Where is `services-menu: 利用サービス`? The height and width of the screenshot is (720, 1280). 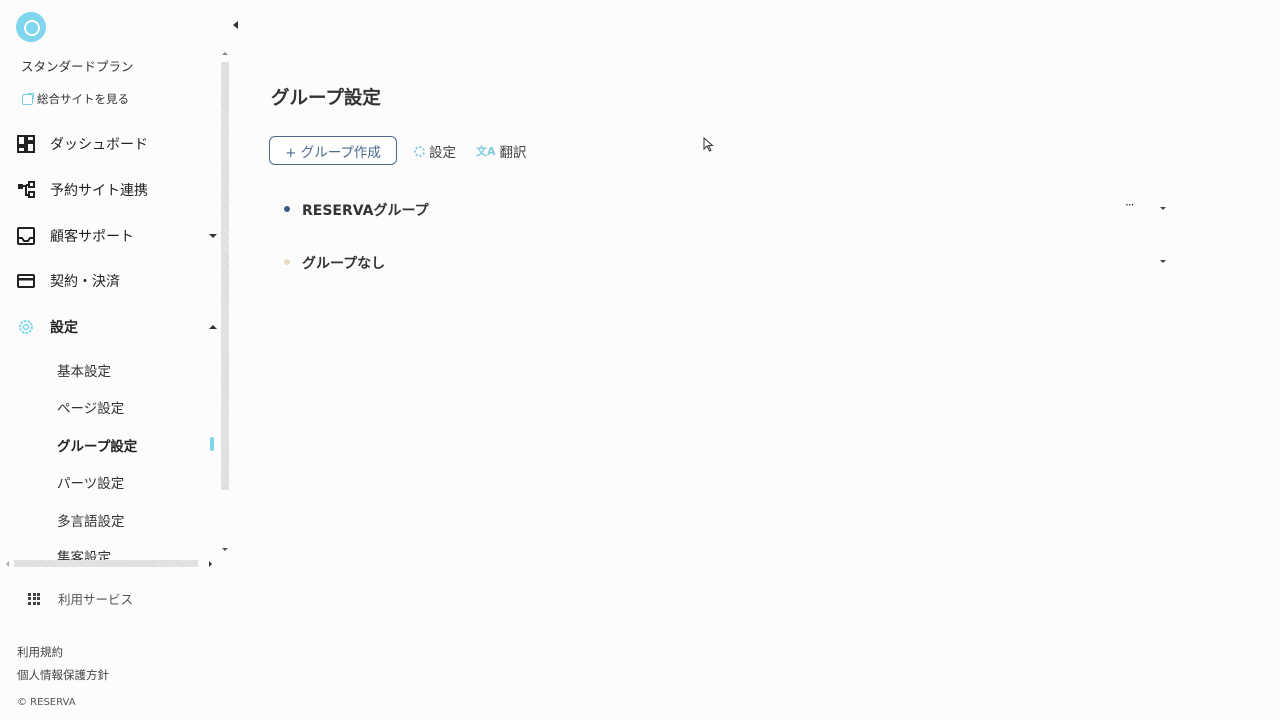
services-menu: 利用サービス is located at coordinates (80, 598).